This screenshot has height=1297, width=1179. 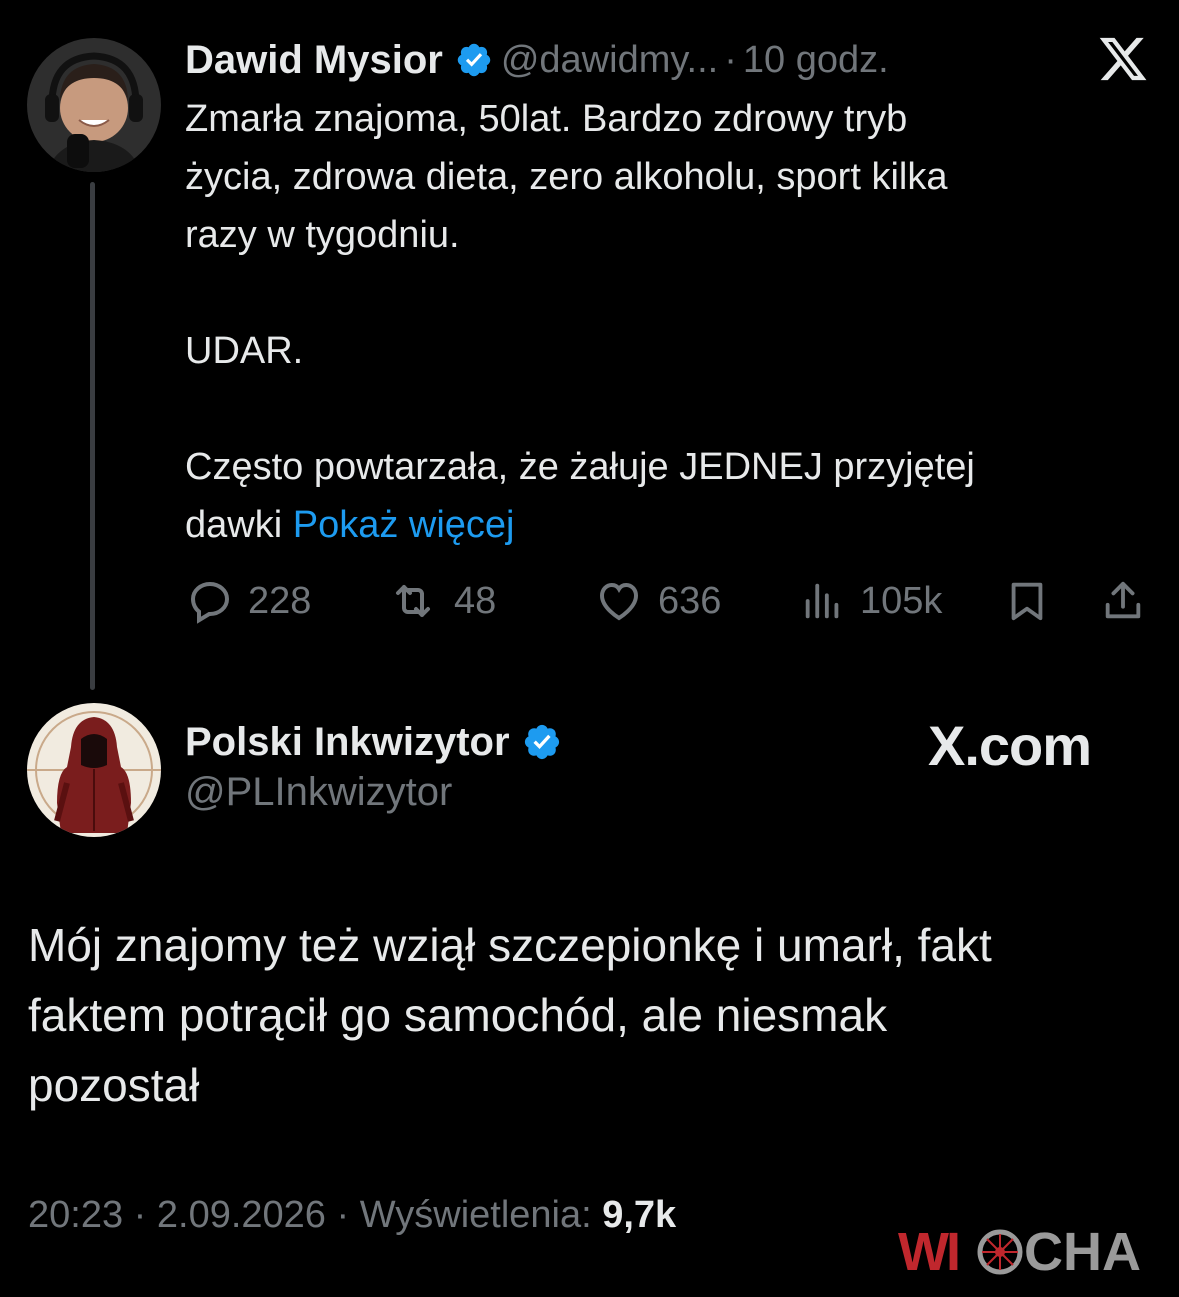 What do you see at coordinates (75, 1215) in the screenshot?
I see `reply-time: 20:23` at bounding box center [75, 1215].